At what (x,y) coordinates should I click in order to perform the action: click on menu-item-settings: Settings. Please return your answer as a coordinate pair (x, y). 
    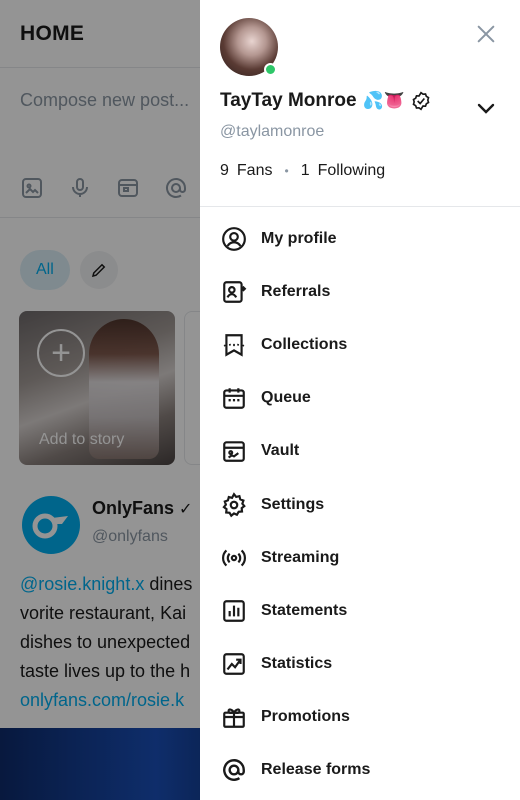
    Looking at the image, I should click on (365, 504).